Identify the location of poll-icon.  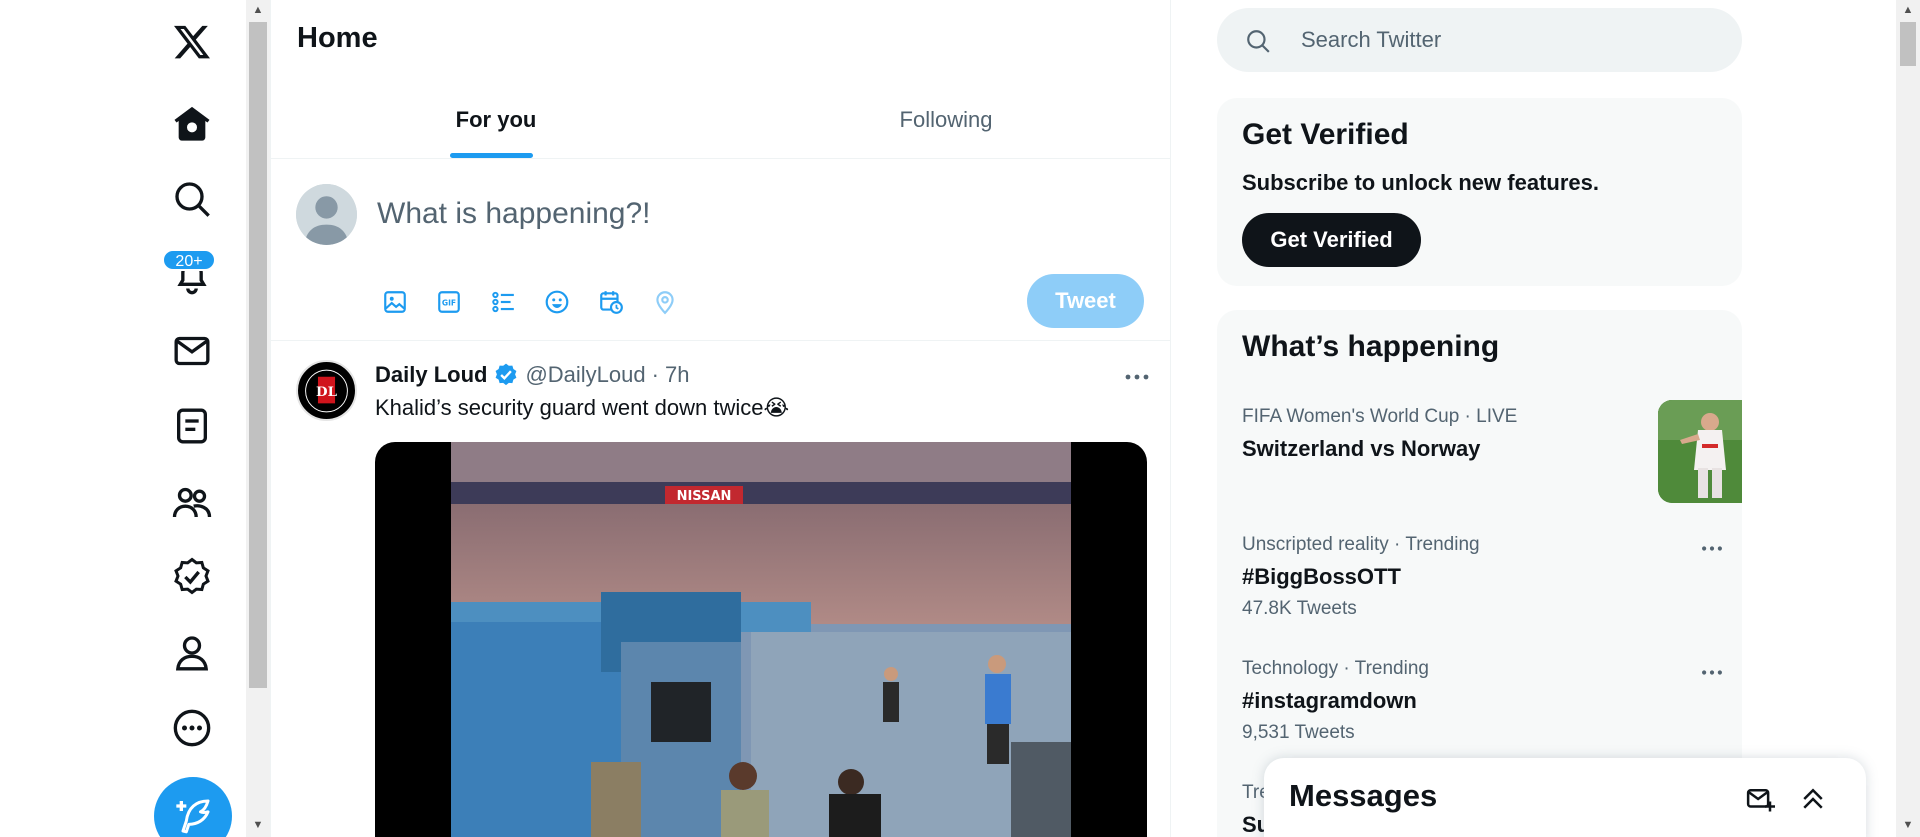
(503, 302).